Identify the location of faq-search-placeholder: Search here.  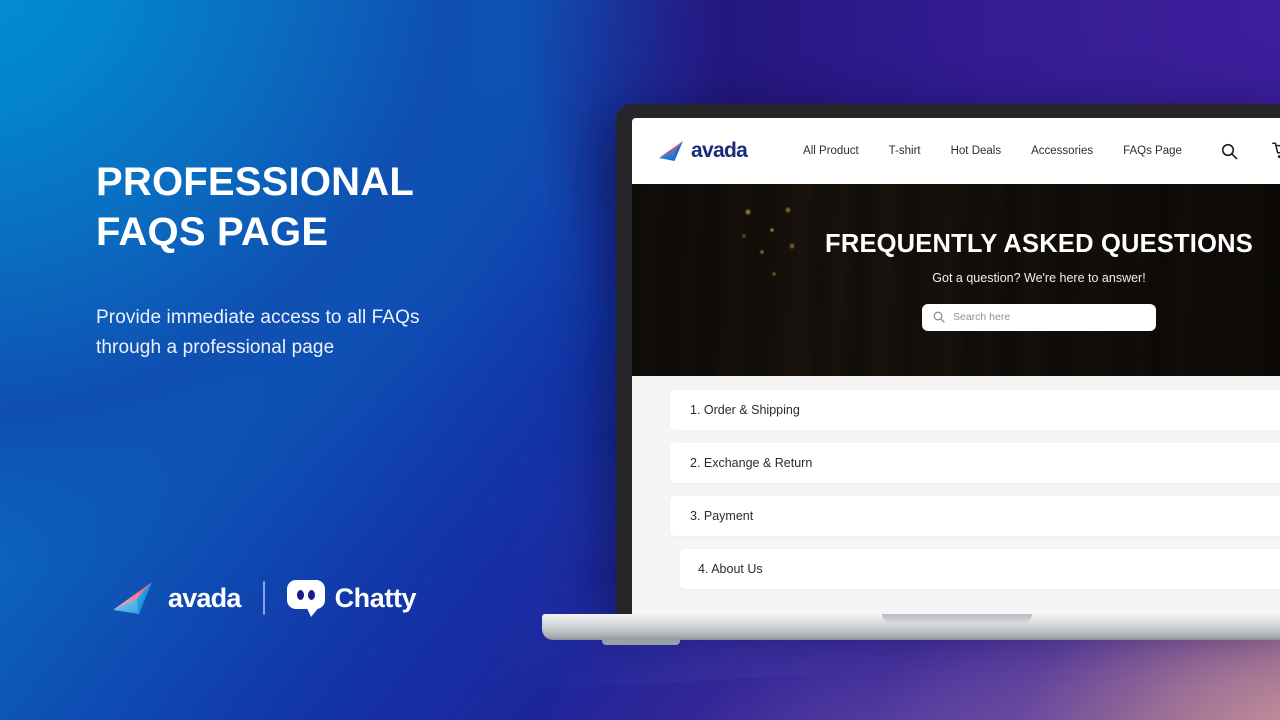
(982, 317).